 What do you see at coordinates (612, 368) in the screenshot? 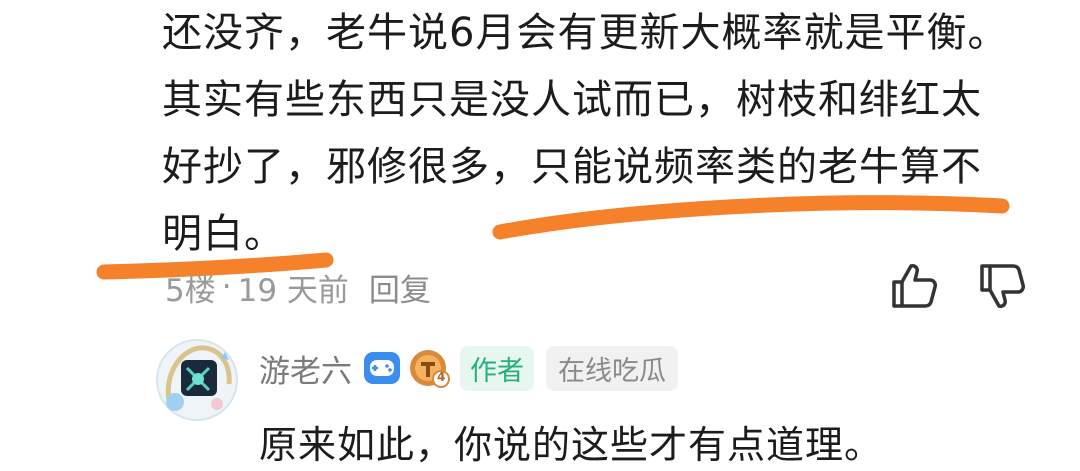
I see `status-tag: 在线吃瓜` at bounding box center [612, 368].